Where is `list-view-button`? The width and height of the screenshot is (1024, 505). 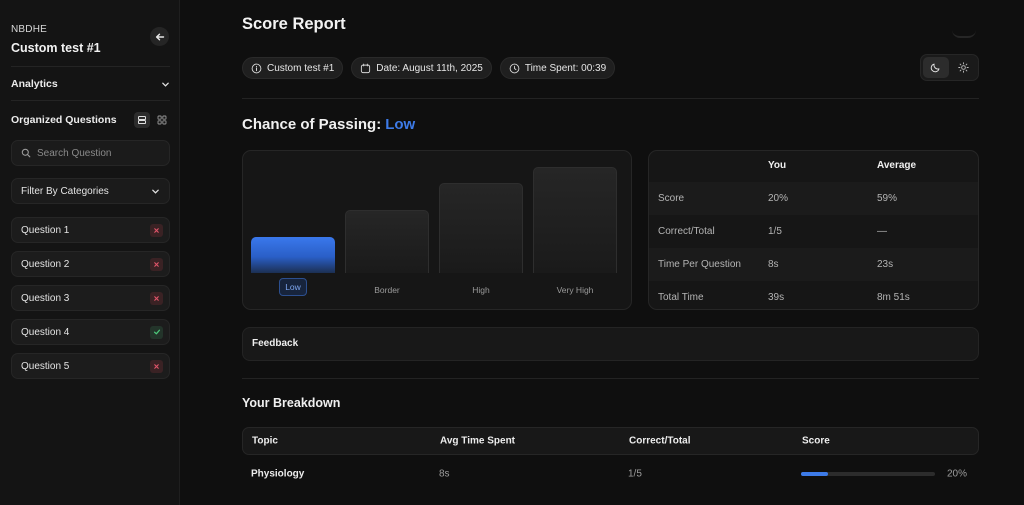 list-view-button is located at coordinates (142, 120).